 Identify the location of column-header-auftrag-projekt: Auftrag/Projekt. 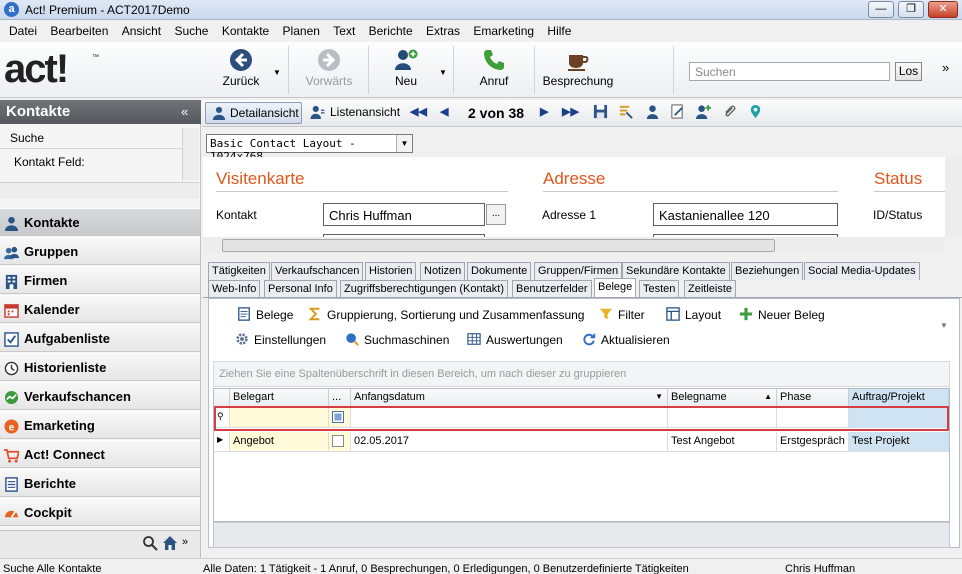
(899, 398).